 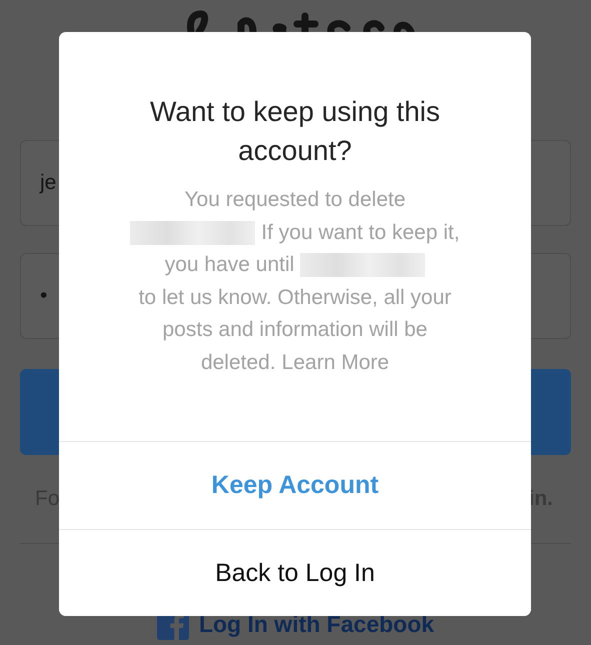 I want to click on learn-more-link: Learn More, so click(x=336, y=362).